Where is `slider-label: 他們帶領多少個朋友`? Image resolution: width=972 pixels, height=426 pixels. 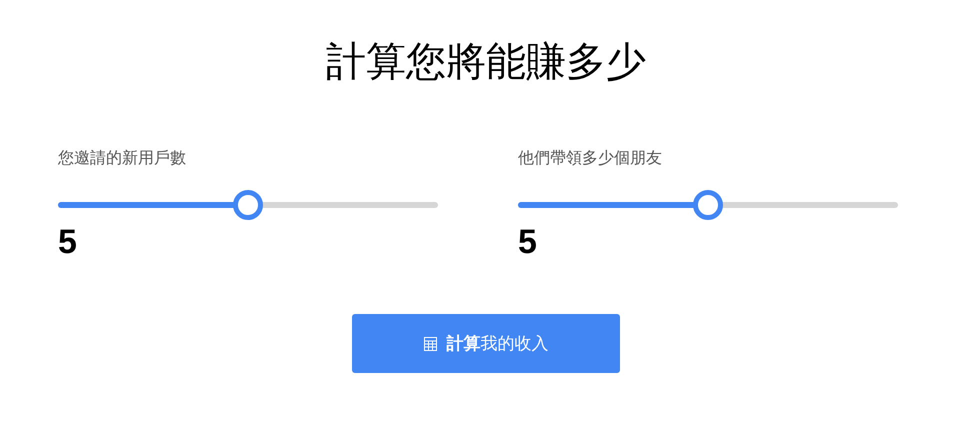
slider-label: 他們帶領多少個朋友 is located at coordinates (590, 158).